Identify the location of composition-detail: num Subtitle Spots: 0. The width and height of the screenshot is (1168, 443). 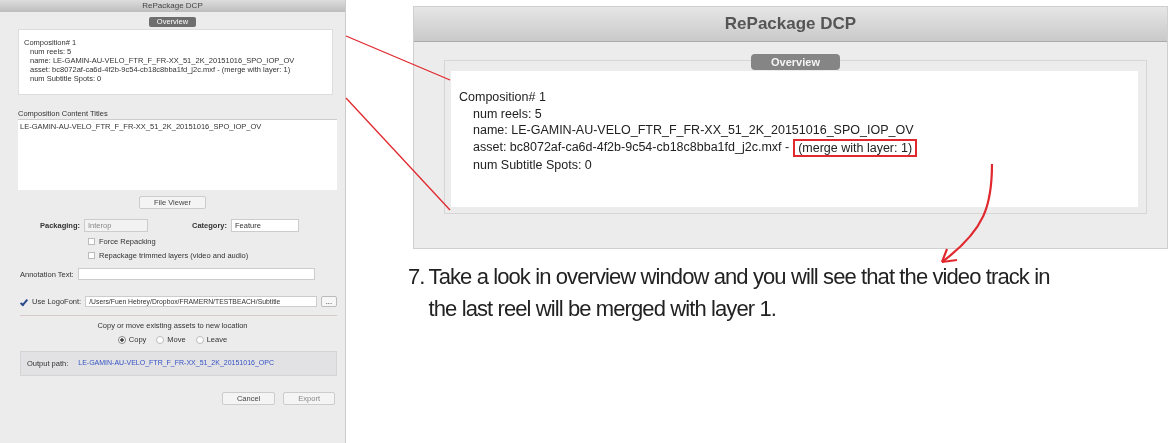
(532, 164).